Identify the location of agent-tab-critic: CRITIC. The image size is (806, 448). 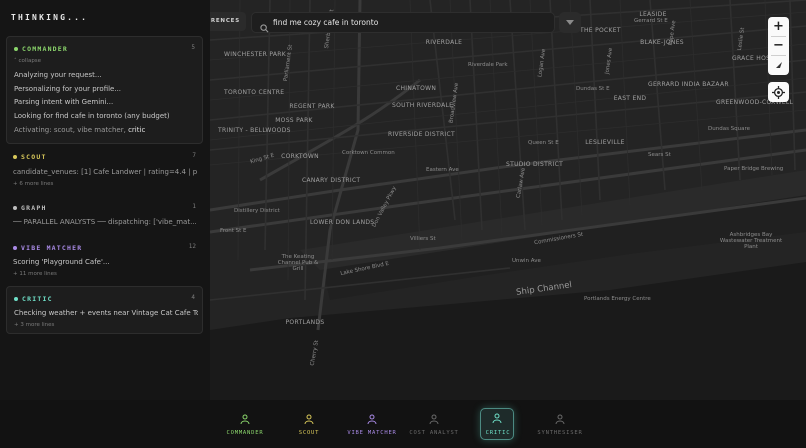
(497, 424).